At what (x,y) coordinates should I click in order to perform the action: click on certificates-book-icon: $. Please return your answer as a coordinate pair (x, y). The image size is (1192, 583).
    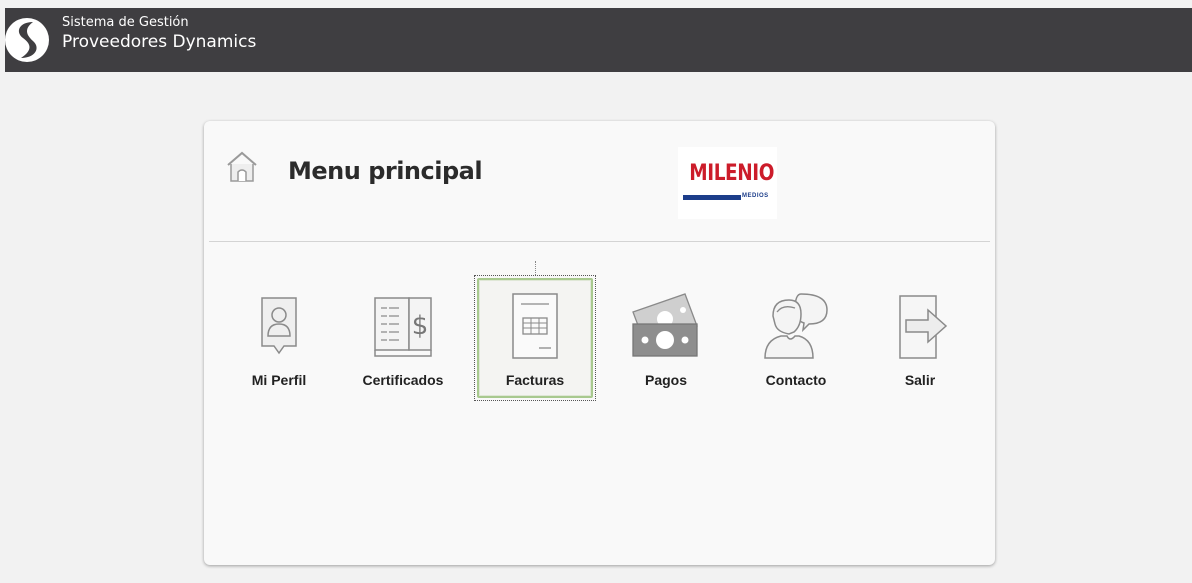
    Looking at the image, I should click on (403, 327).